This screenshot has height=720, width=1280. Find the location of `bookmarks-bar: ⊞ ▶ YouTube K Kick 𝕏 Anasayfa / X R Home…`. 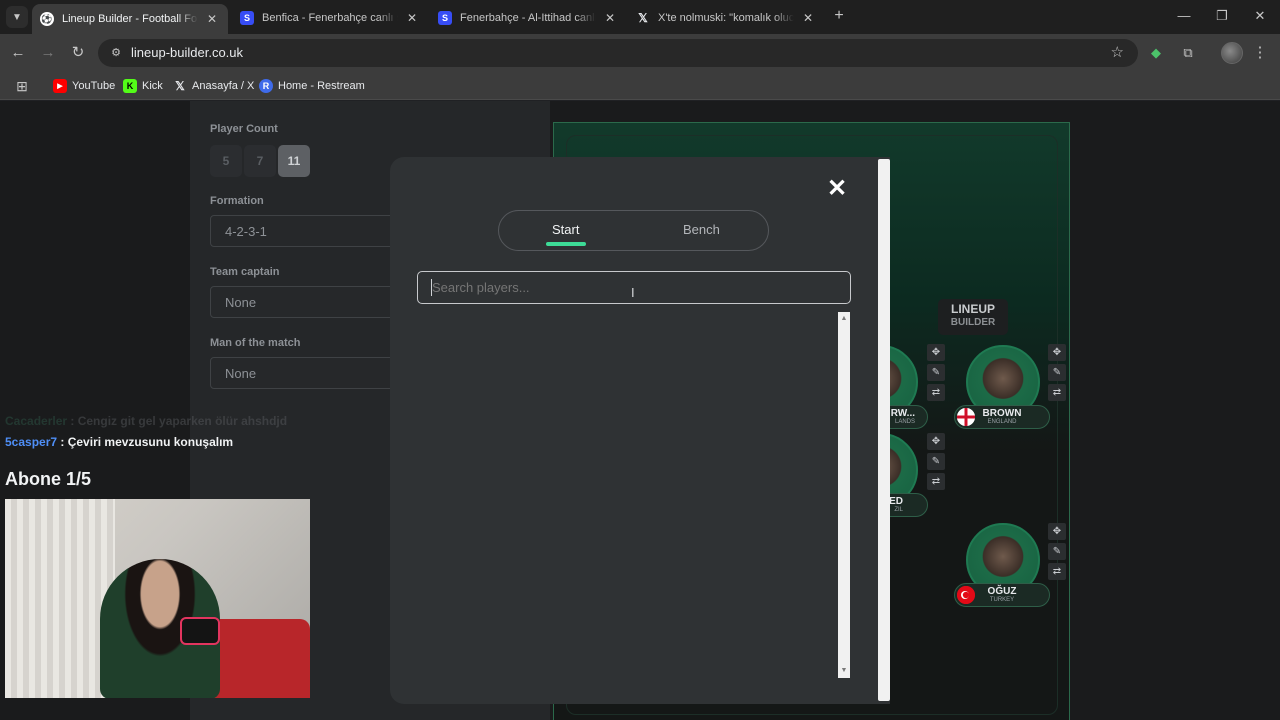

bookmarks-bar: ⊞ ▶ YouTube K Kick 𝕏 Anasayfa / X R Home… is located at coordinates (640, 86).